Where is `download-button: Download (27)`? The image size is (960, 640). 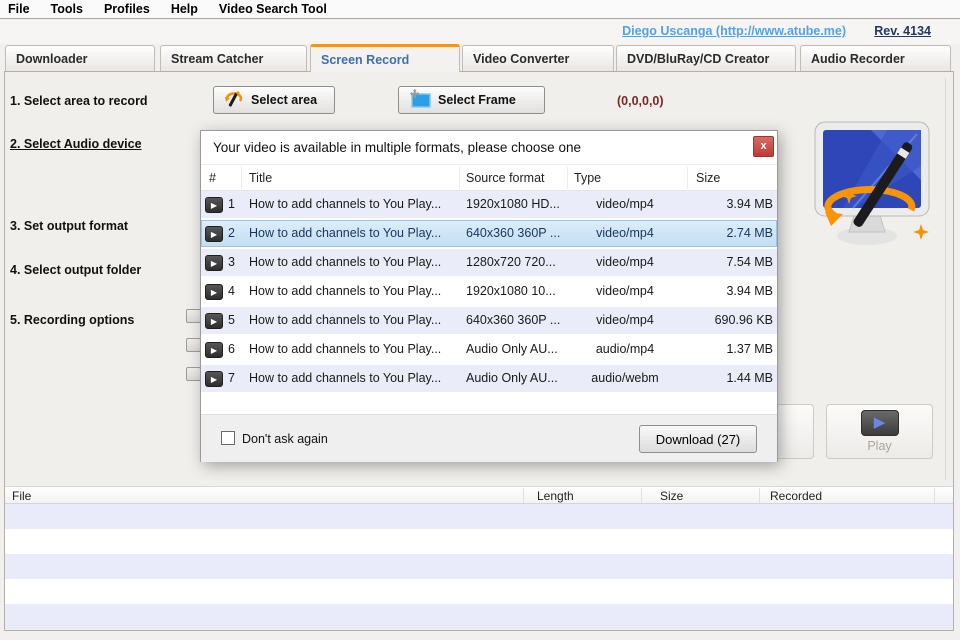 download-button: Download (27) is located at coordinates (698, 439).